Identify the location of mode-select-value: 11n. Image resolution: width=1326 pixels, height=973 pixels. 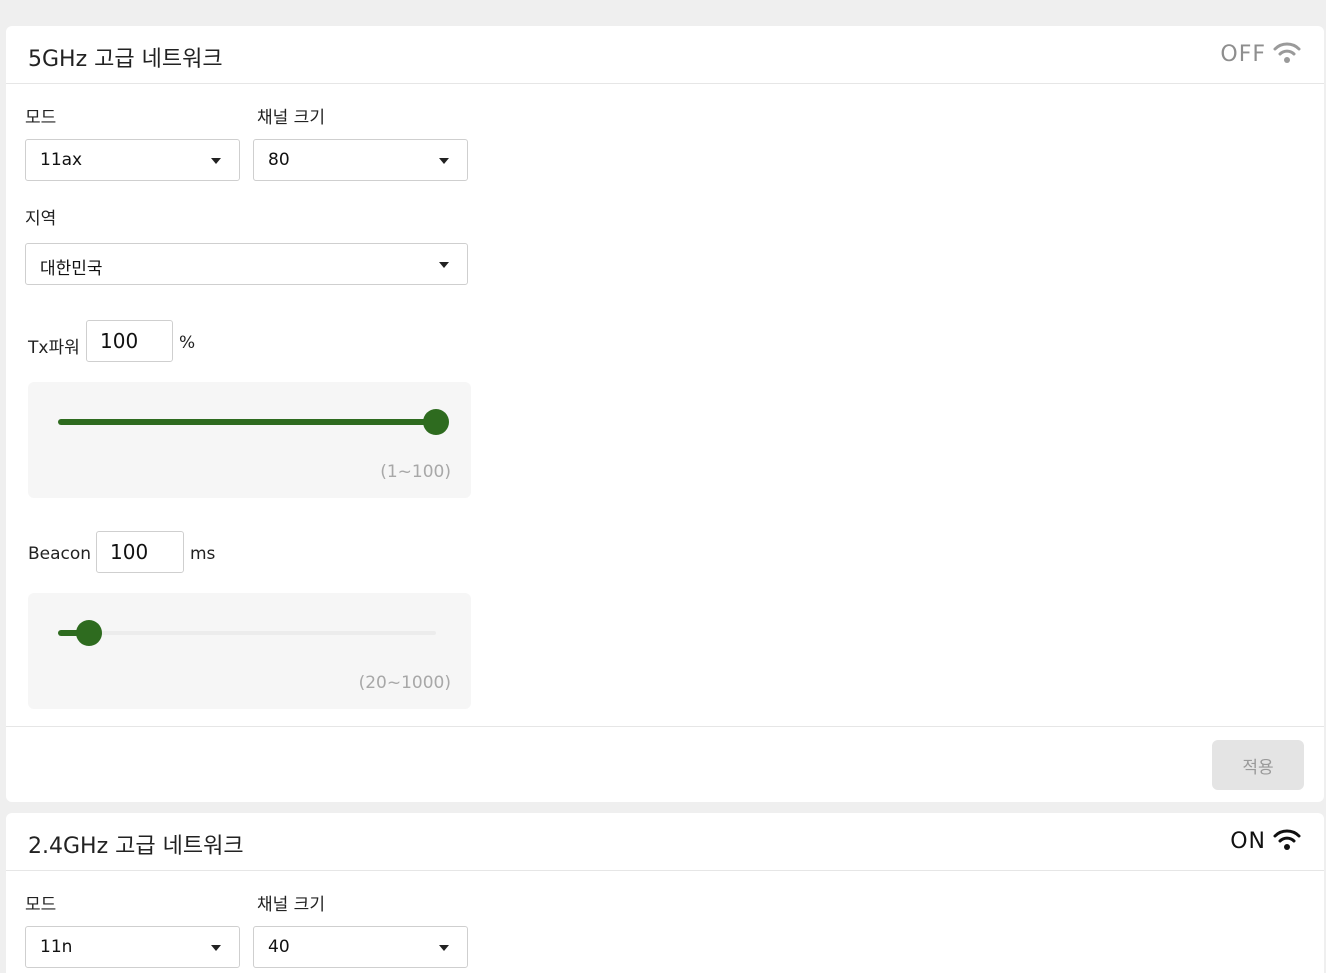
(56, 947).